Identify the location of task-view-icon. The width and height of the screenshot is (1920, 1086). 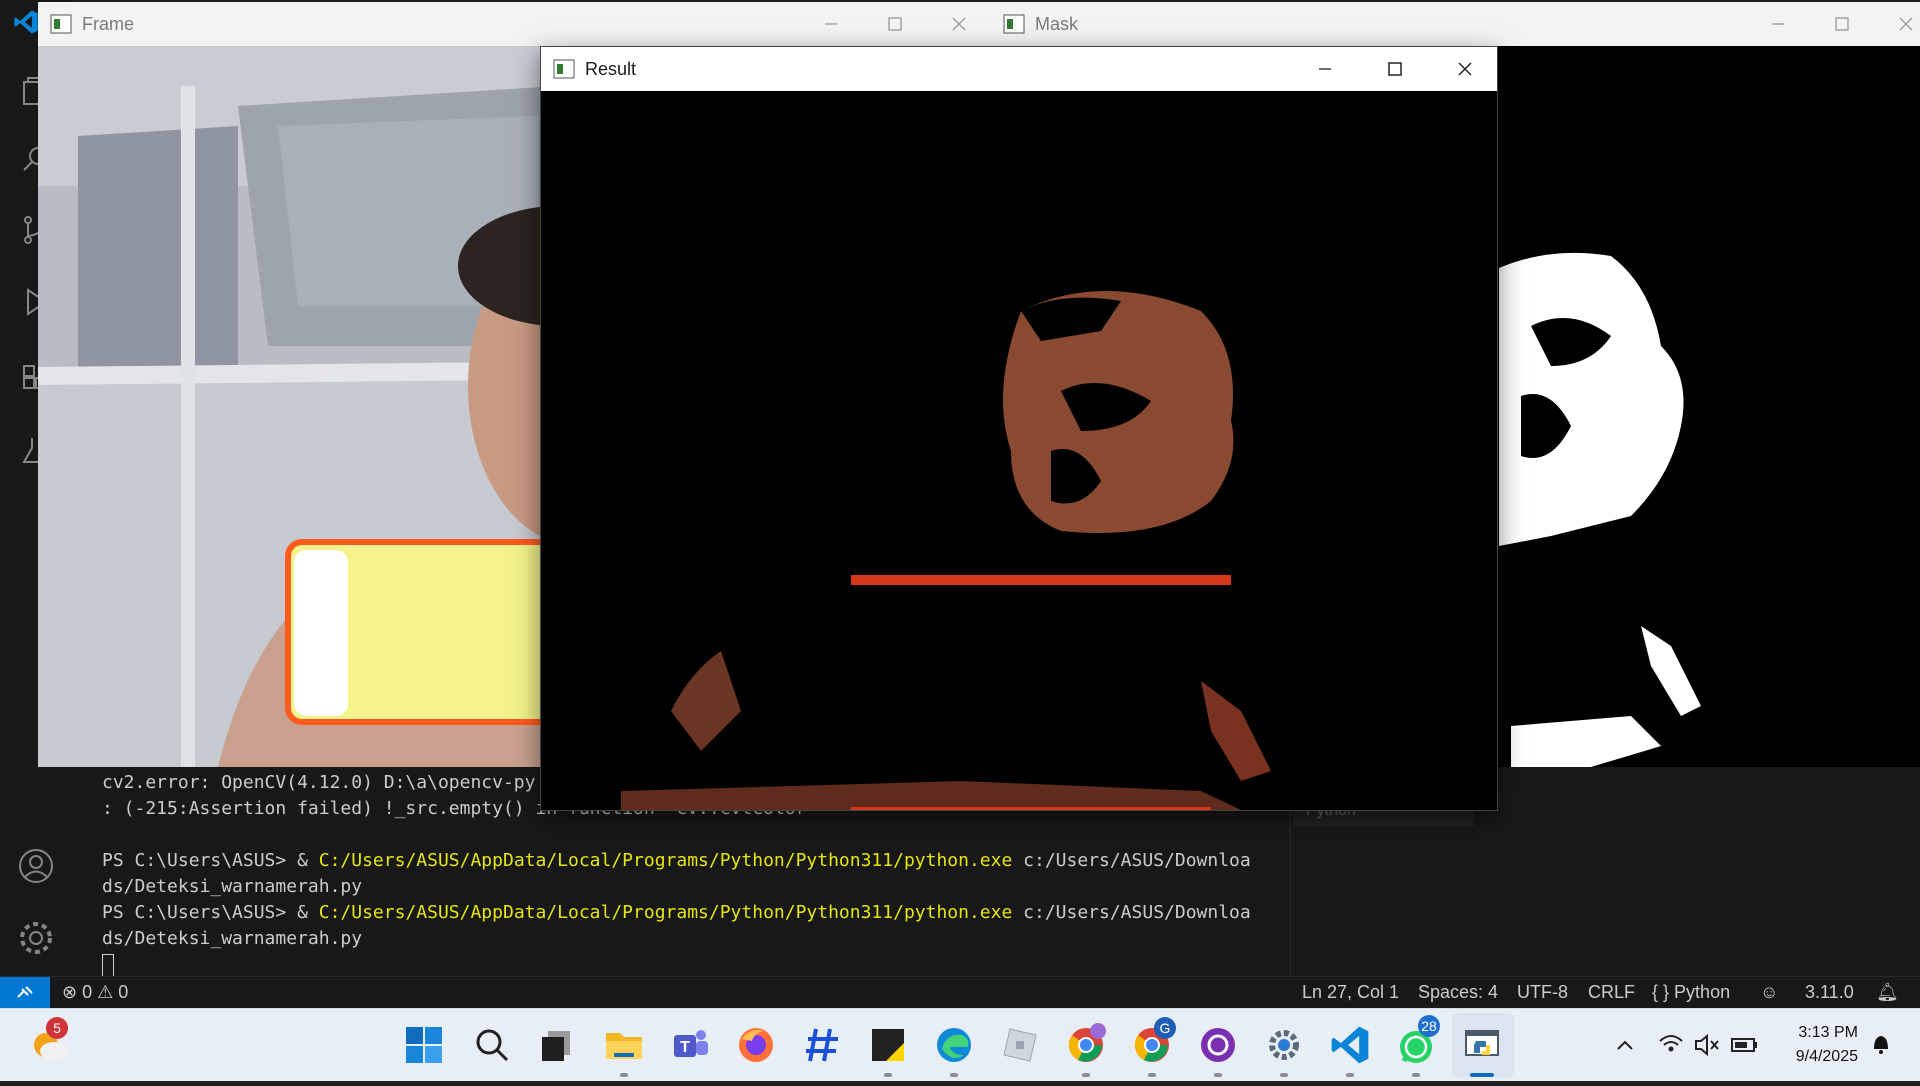
(558, 1045).